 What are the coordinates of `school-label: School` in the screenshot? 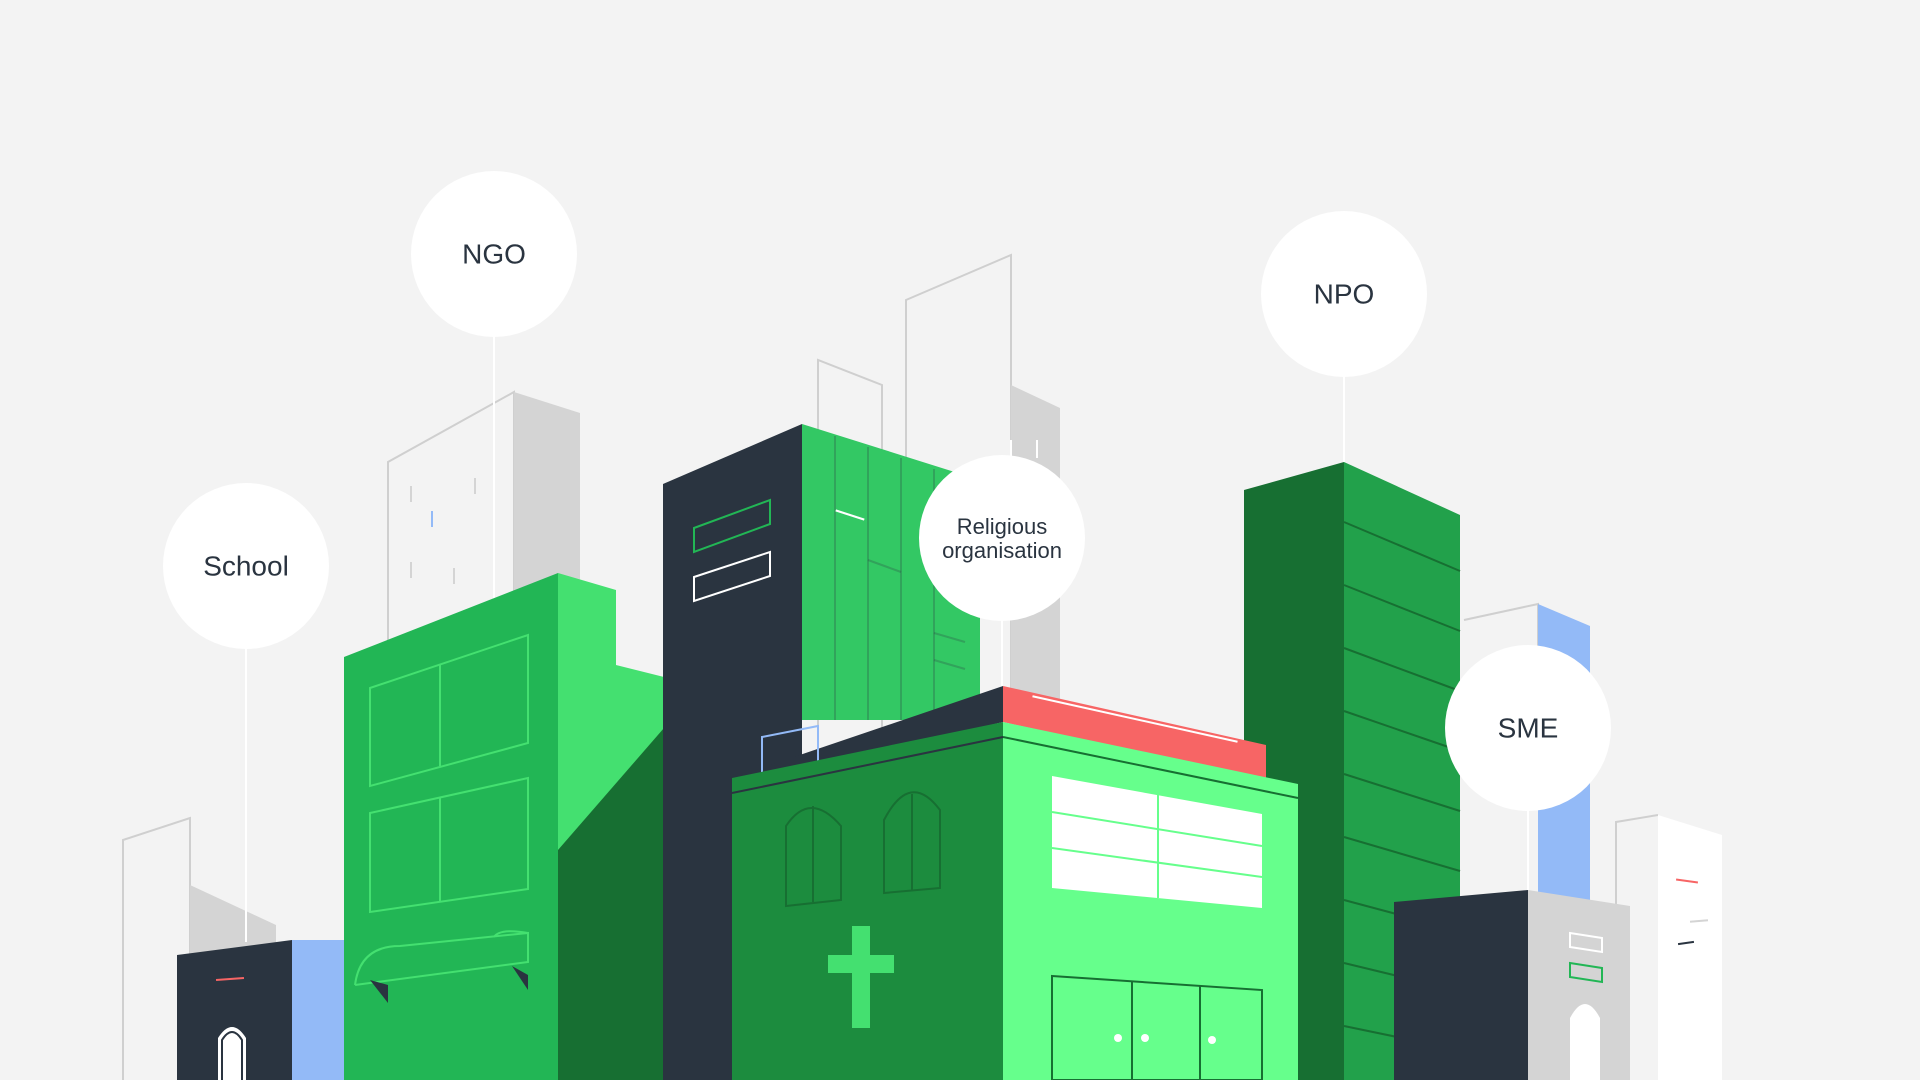 It's located at (246, 565).